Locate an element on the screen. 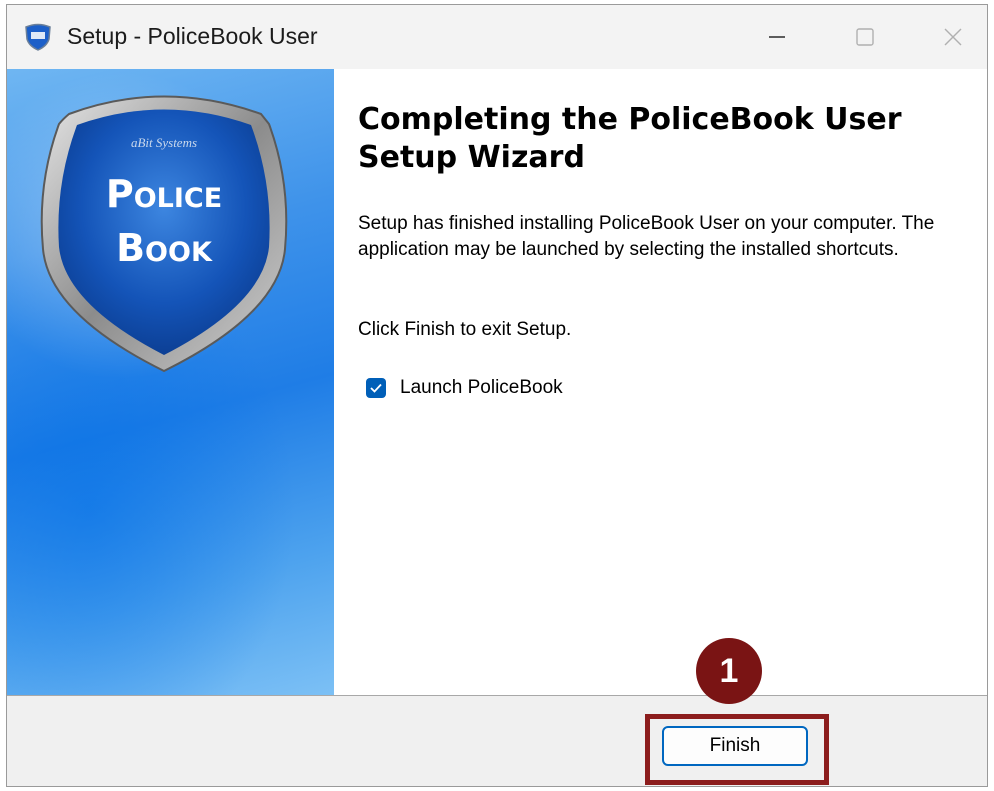 This screenshot has height=791, width=994. launch-policebook-option: Launch PoliceBook is located at coordinates (464, 388).